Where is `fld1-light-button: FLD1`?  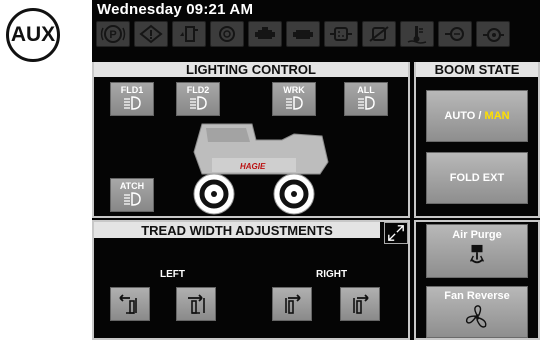 fld1-light-button: FLD1 is located at coordinates (132, 99).